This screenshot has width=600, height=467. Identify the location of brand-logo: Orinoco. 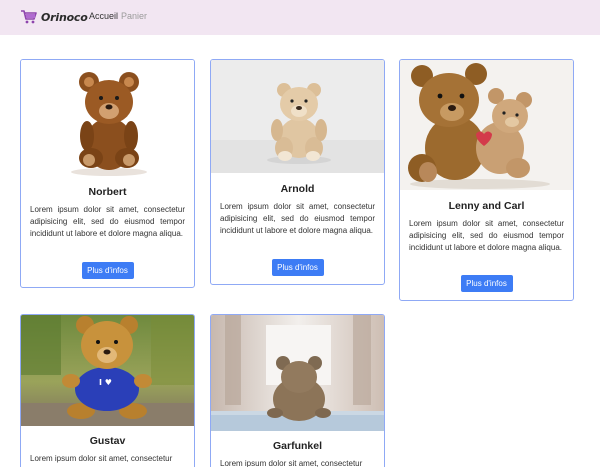
(54, 17).